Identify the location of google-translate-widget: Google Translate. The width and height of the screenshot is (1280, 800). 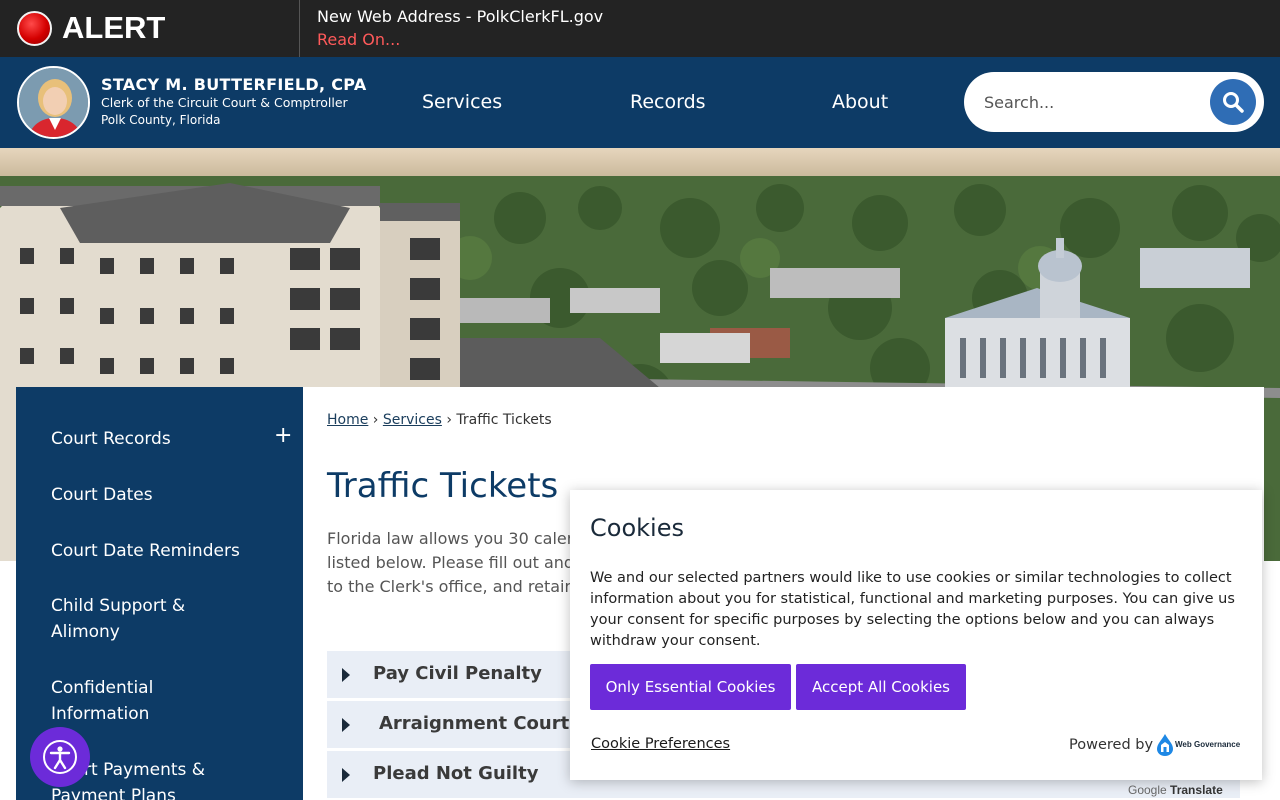
(1175, 790).